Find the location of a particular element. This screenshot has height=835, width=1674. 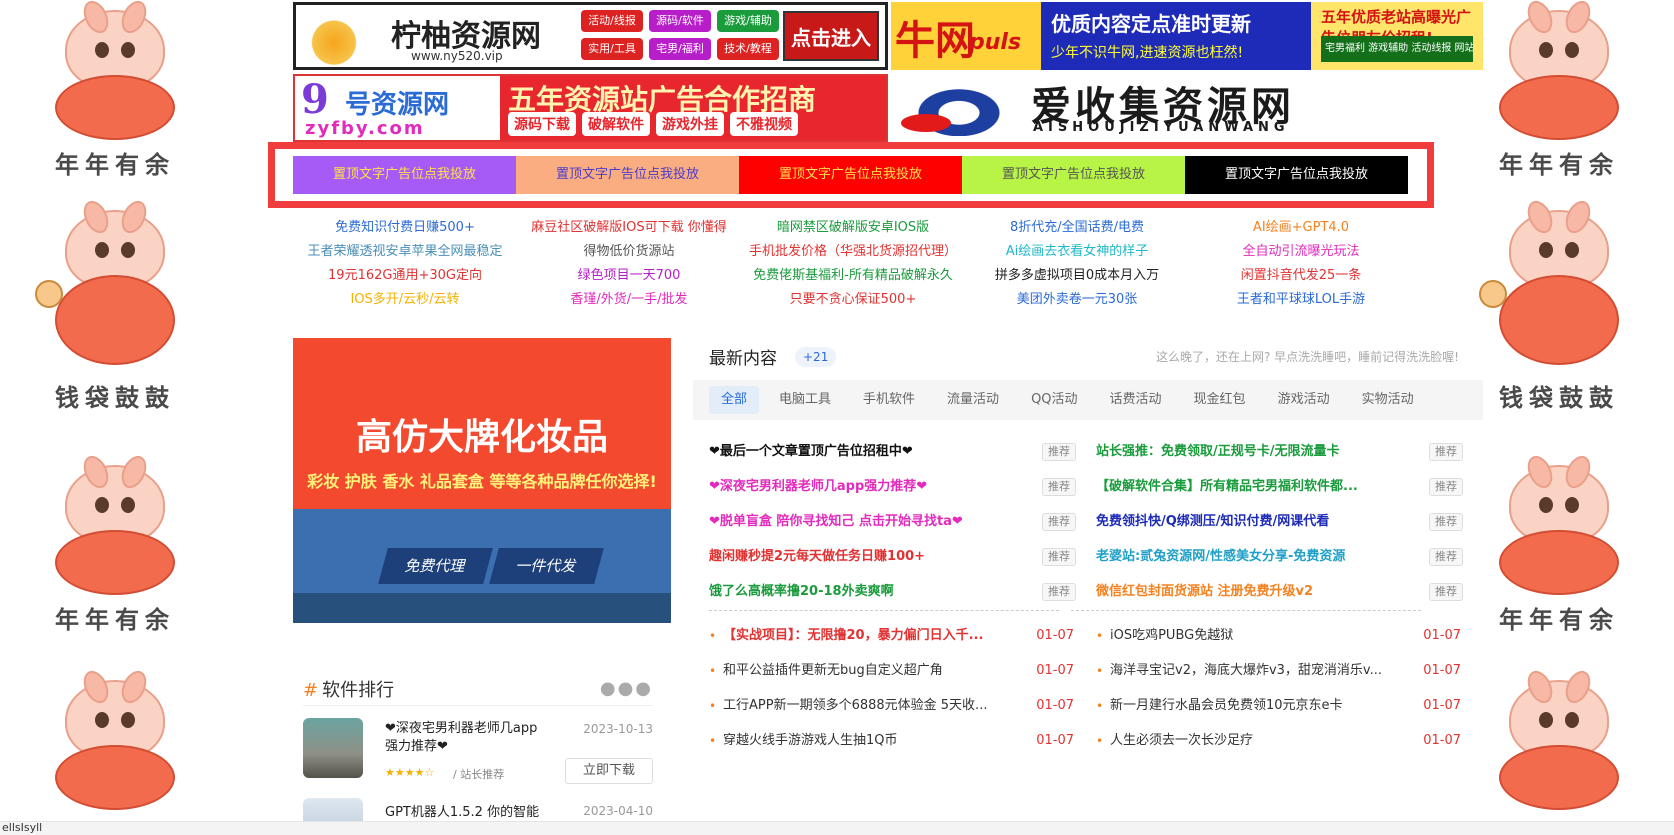

list-item: • 【实战项目】：无限撸20，暴力偏门日入千... 01-07 is located at coordinates (896, 641).